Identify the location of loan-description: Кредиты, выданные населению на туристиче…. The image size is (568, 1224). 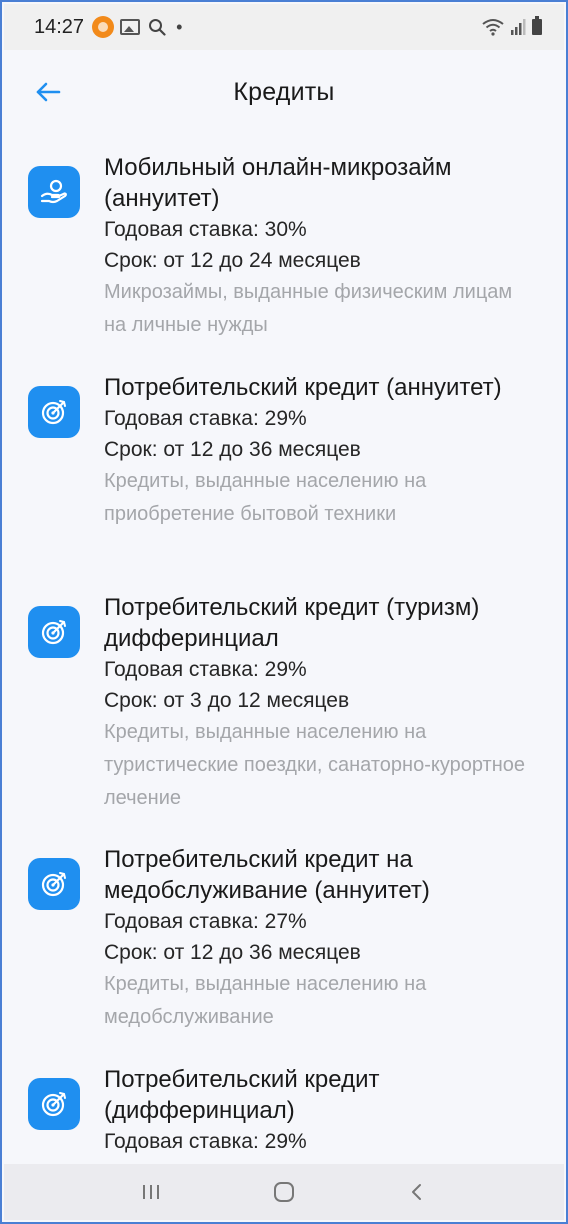
(314, 765).